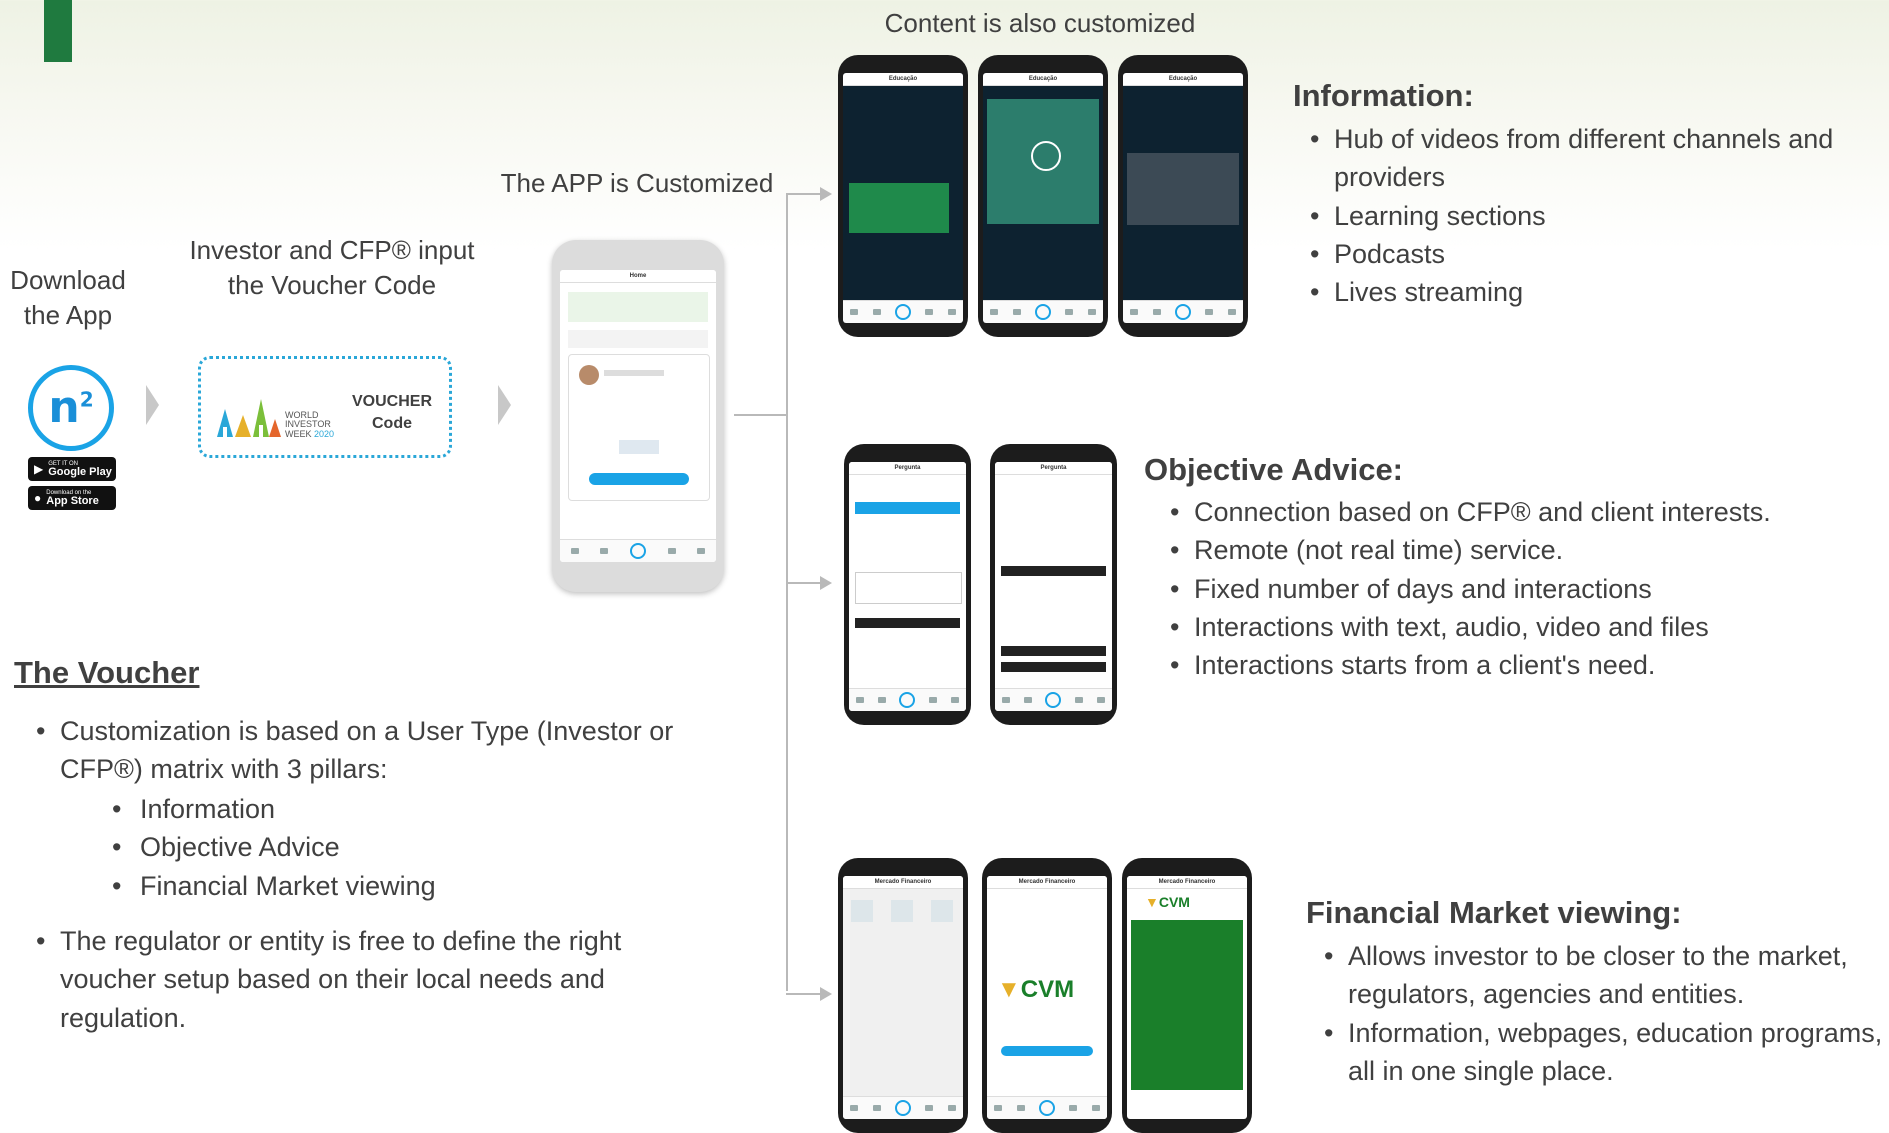 The image size is (1889, 1133). I want to click on video-player, so click(1183, 189).